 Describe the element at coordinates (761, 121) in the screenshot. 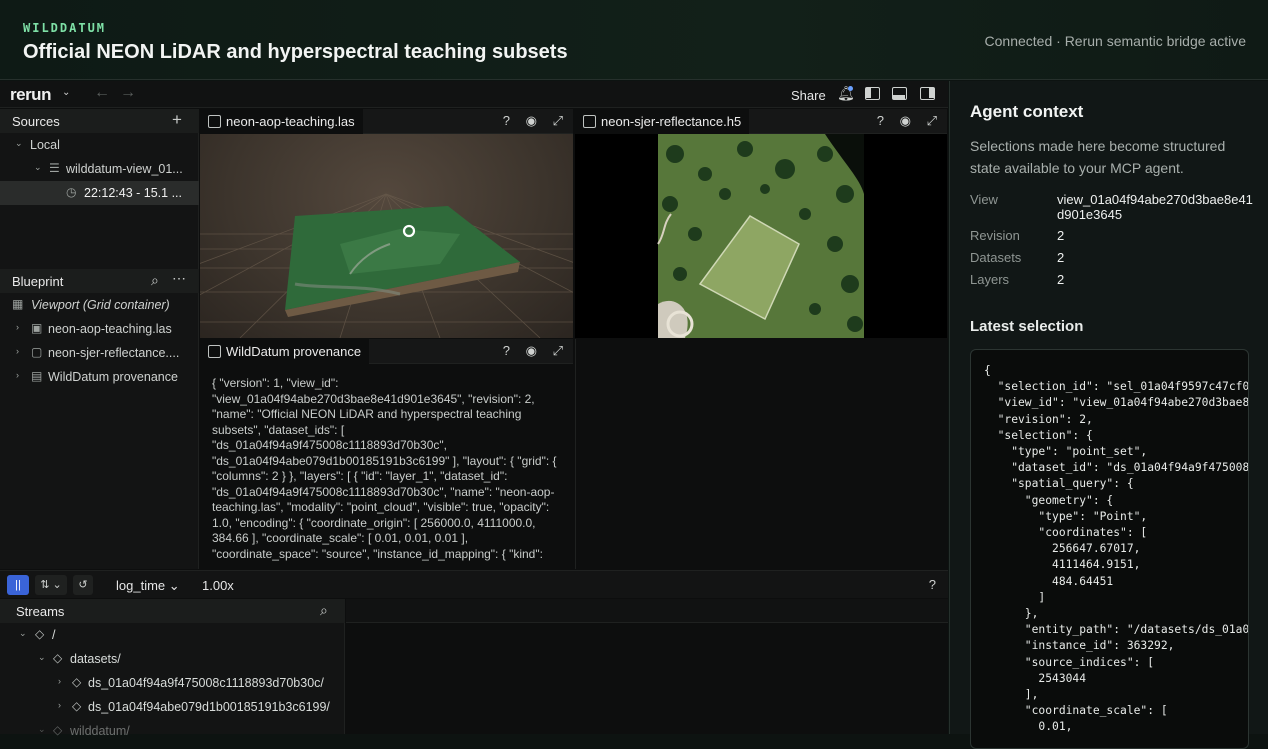

I see `view-tab-bar-h5: neon-sjer-reflectance.h5 ? ◉ ⤢` at that location.